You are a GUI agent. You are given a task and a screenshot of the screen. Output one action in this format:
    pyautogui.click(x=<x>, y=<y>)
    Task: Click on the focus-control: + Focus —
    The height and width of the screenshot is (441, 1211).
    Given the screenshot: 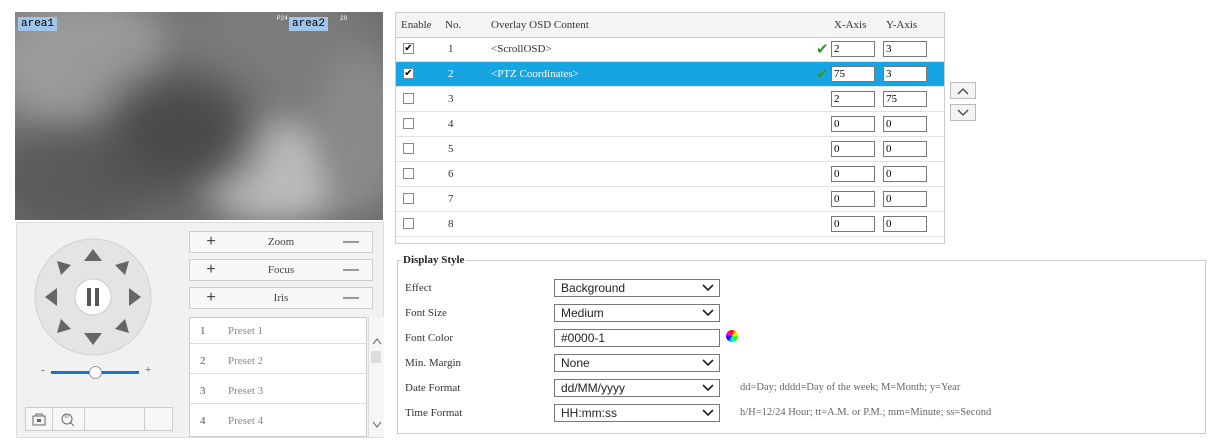 What is the action you would take?
    pyautogui.click(x=281, y=270)
    